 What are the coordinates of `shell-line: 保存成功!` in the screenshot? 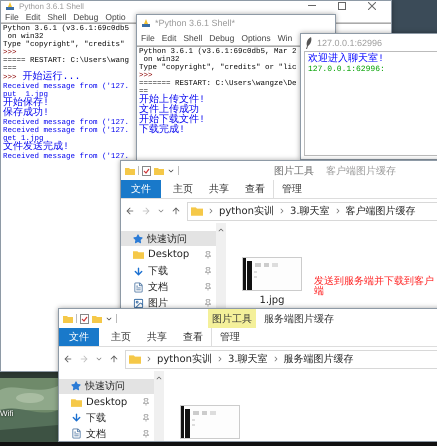 It's located at (26, 114).